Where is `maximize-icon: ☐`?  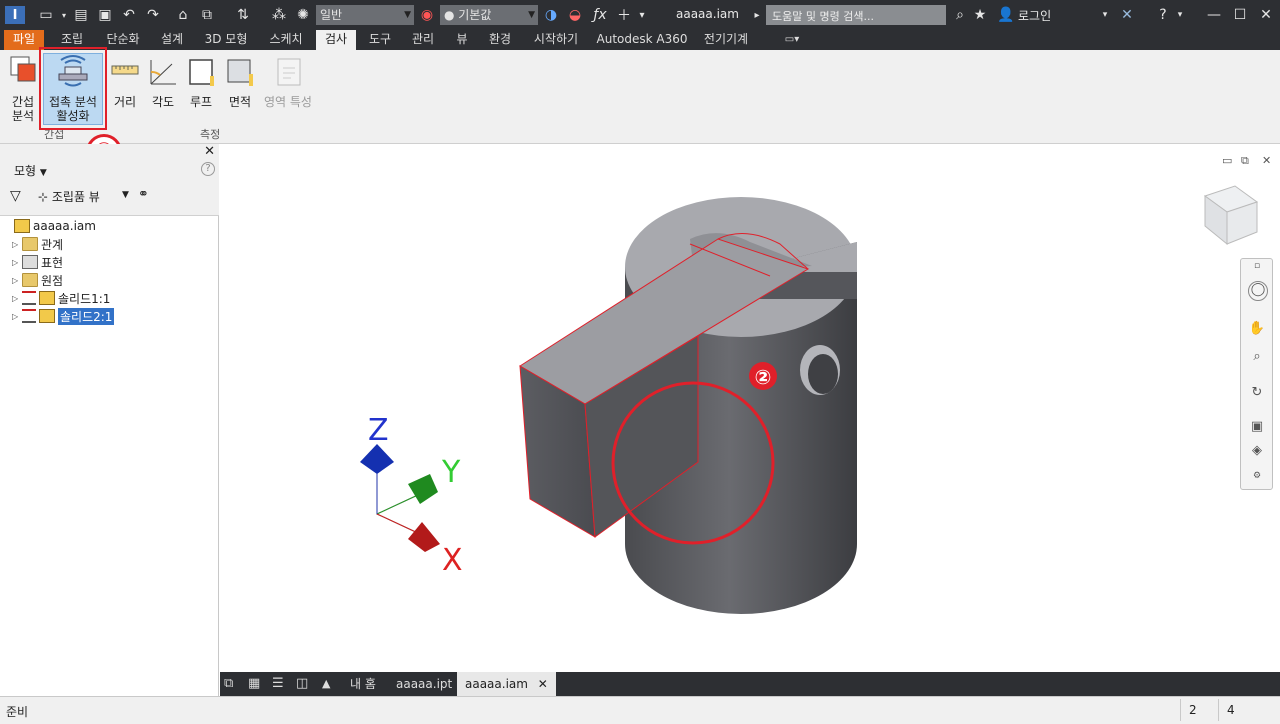 maximize-icon: ☐ is located at coordinates (1240, 15).